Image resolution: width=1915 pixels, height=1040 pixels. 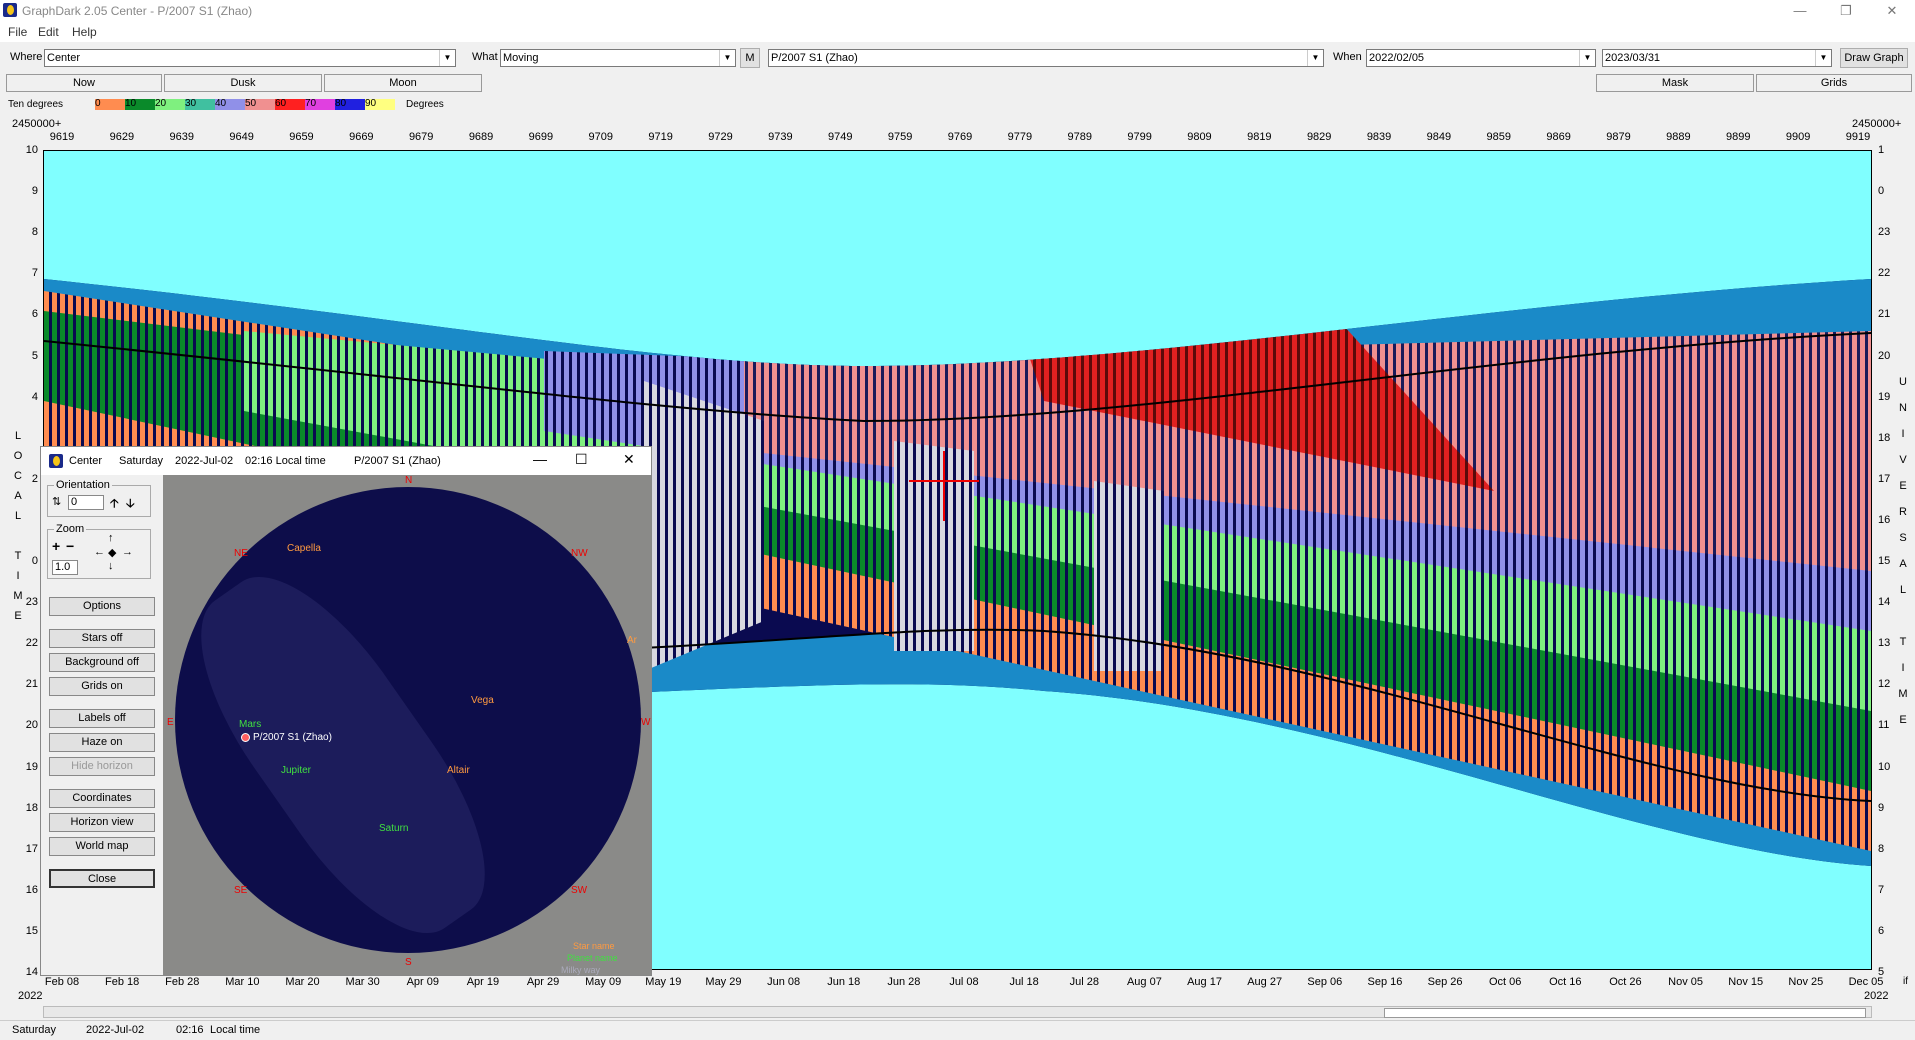 I want to click on local-time-letter: O, so click(x=18, y=456).